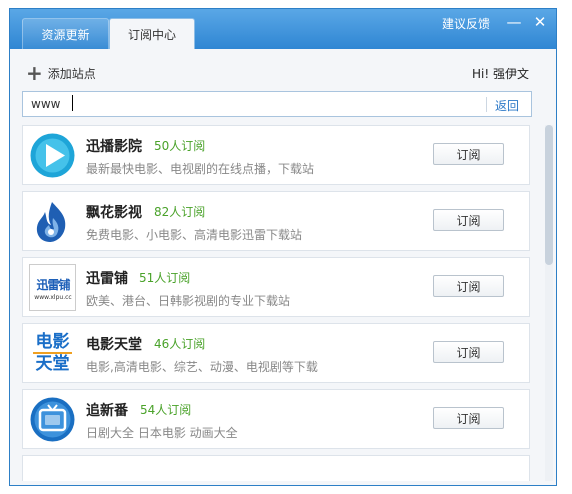 This screenshot has height=494, width=572. I want to click on back-link: 返回, so click(507, 105).